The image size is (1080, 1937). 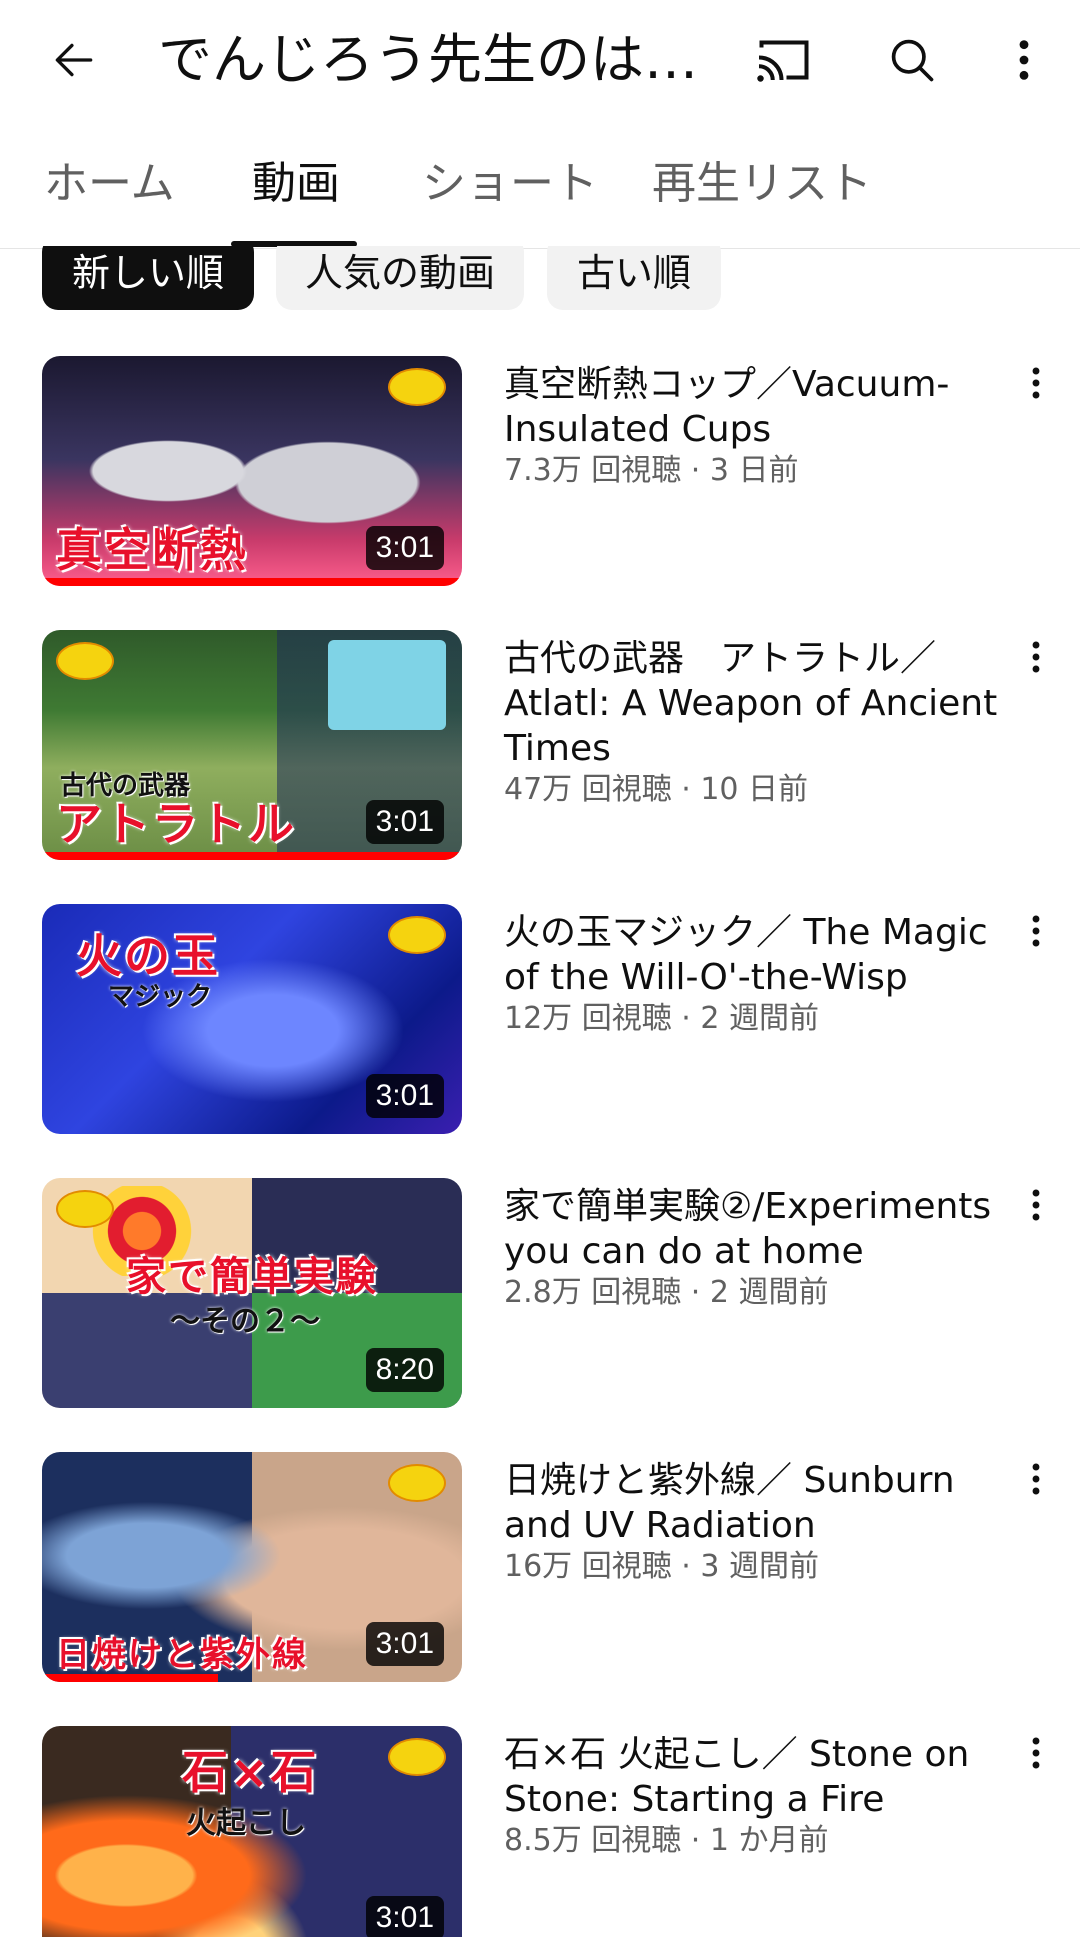 What do you see at coordinates (754, 1229) in the screenshot?
I see `video-title: 家で簡単実験②/Experiments you can do at home` at bounding box center [754, 1229].